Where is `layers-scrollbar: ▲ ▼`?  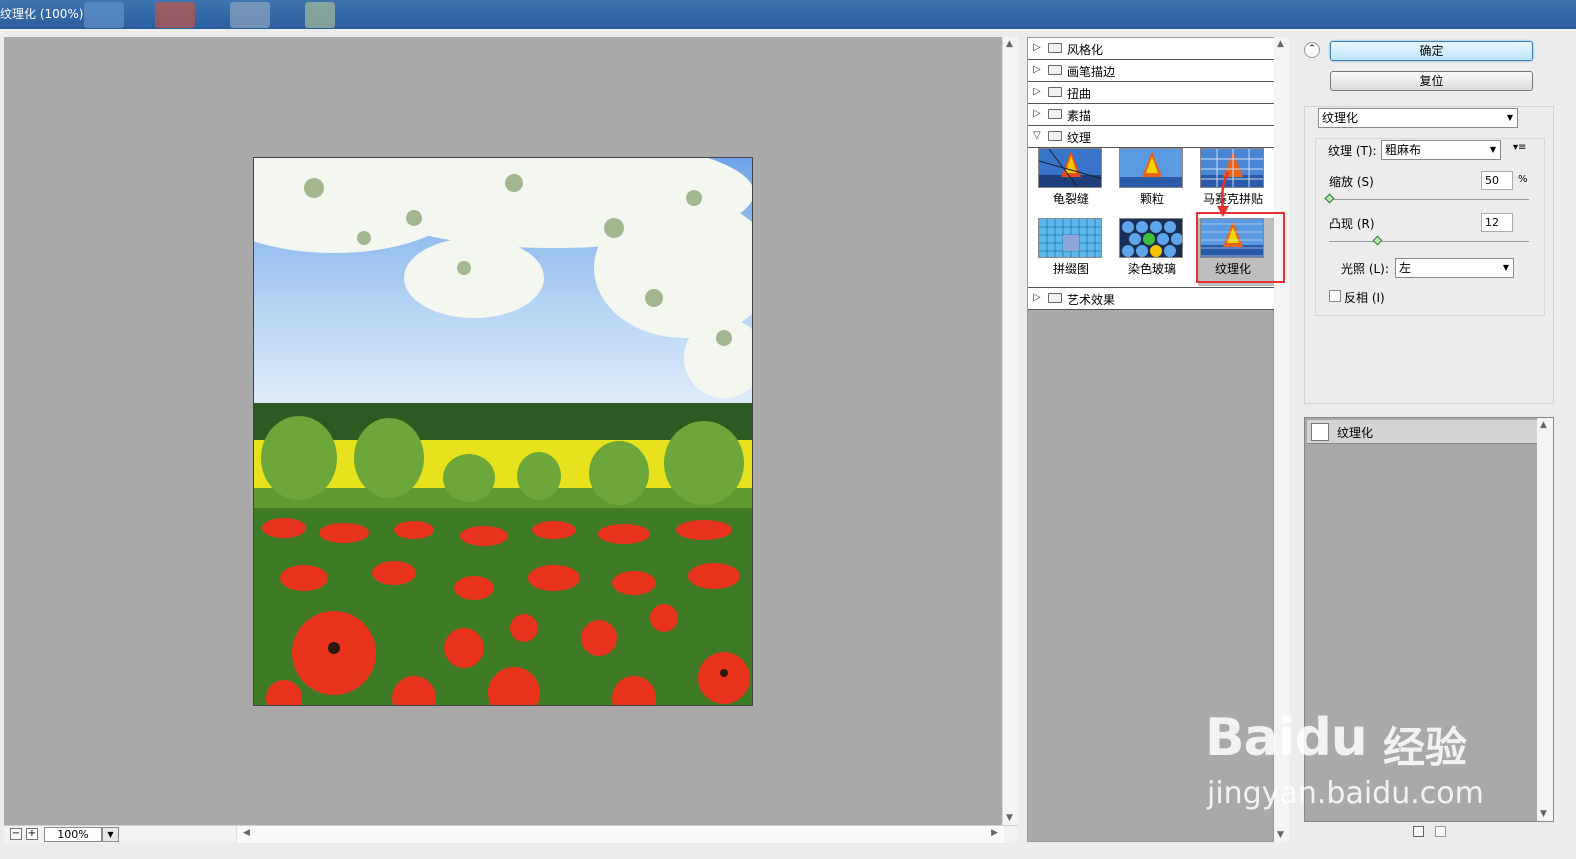
layers-scrollbar: ▲ ▼ is located at coordinates (1545, 619).